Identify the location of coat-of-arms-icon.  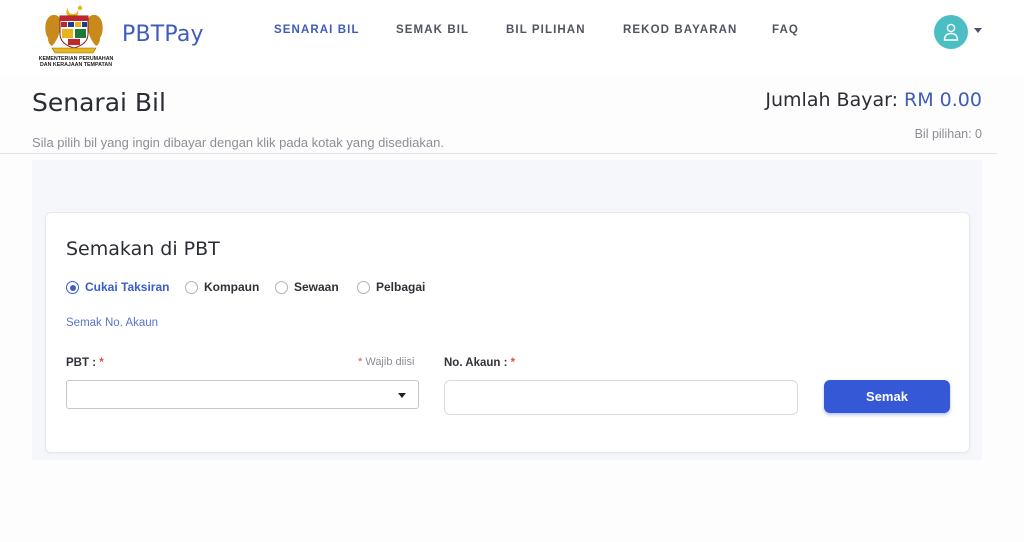
(74, 29).